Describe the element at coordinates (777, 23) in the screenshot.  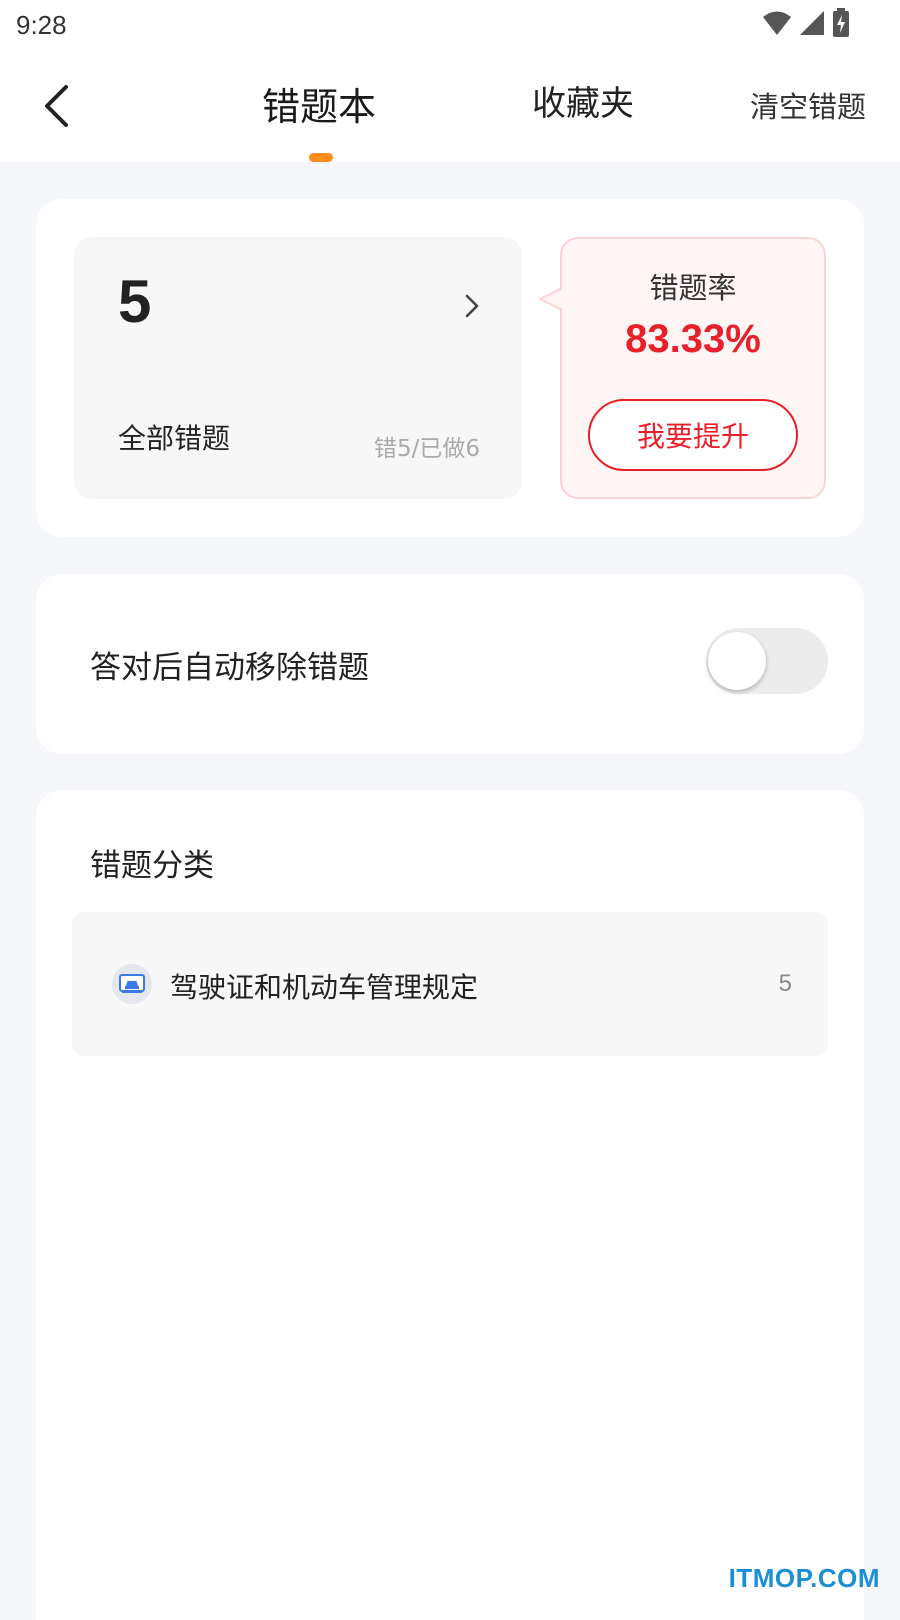
I see `wifi-icon` at that location.